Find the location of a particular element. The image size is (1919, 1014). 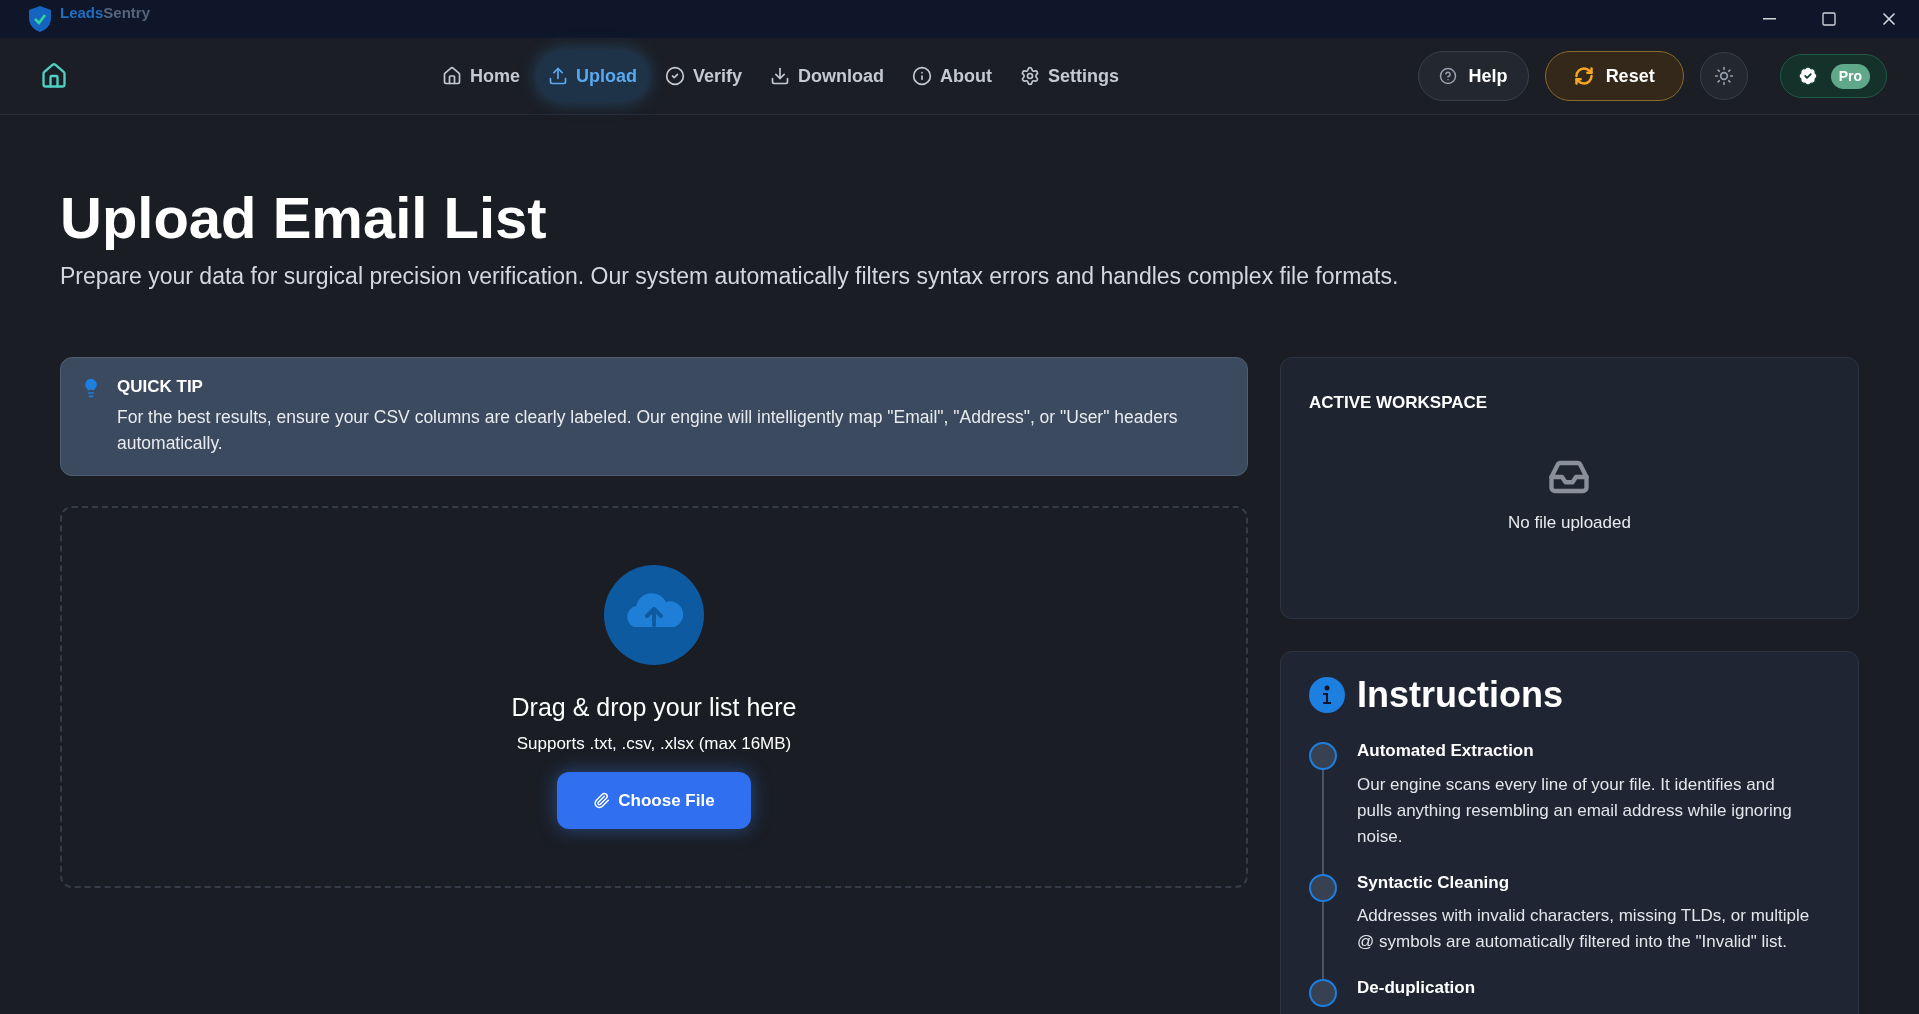

pro-badge: Pro is located at coordinates (1850, 76).